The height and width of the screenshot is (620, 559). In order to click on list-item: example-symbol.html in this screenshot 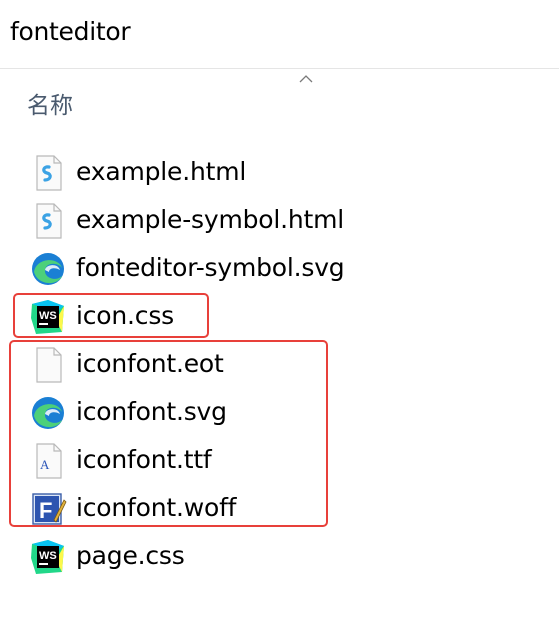, I will do `click(268, 221)`.